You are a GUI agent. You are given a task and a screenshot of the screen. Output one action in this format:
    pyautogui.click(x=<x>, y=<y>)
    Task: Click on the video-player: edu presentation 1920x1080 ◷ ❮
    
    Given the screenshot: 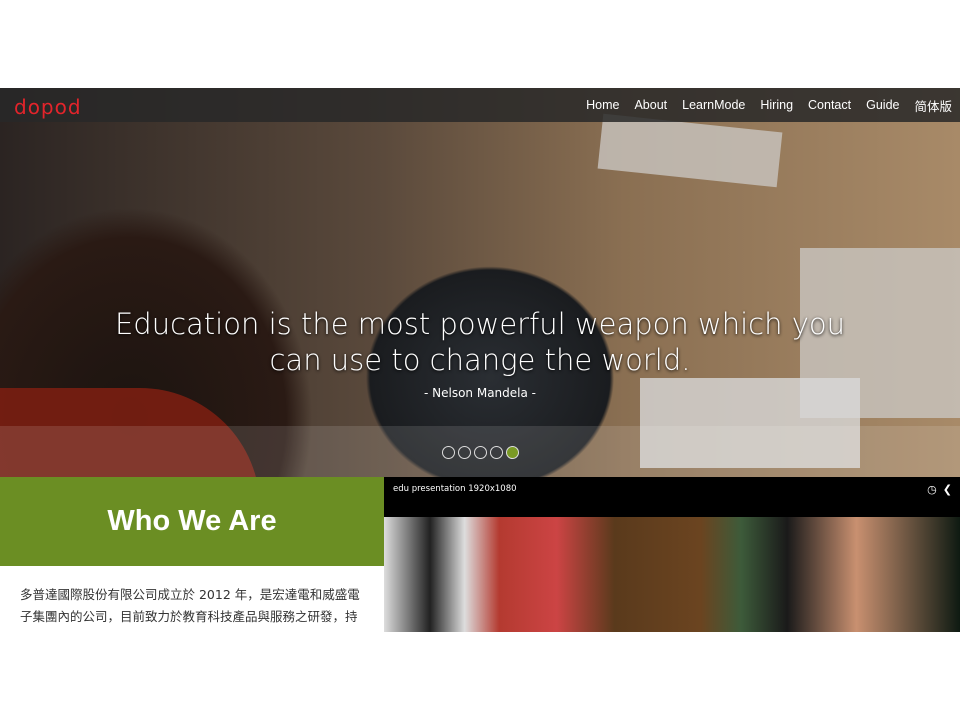 What is the action you would take?
    pyautogui.click(x=672, y=554)
    